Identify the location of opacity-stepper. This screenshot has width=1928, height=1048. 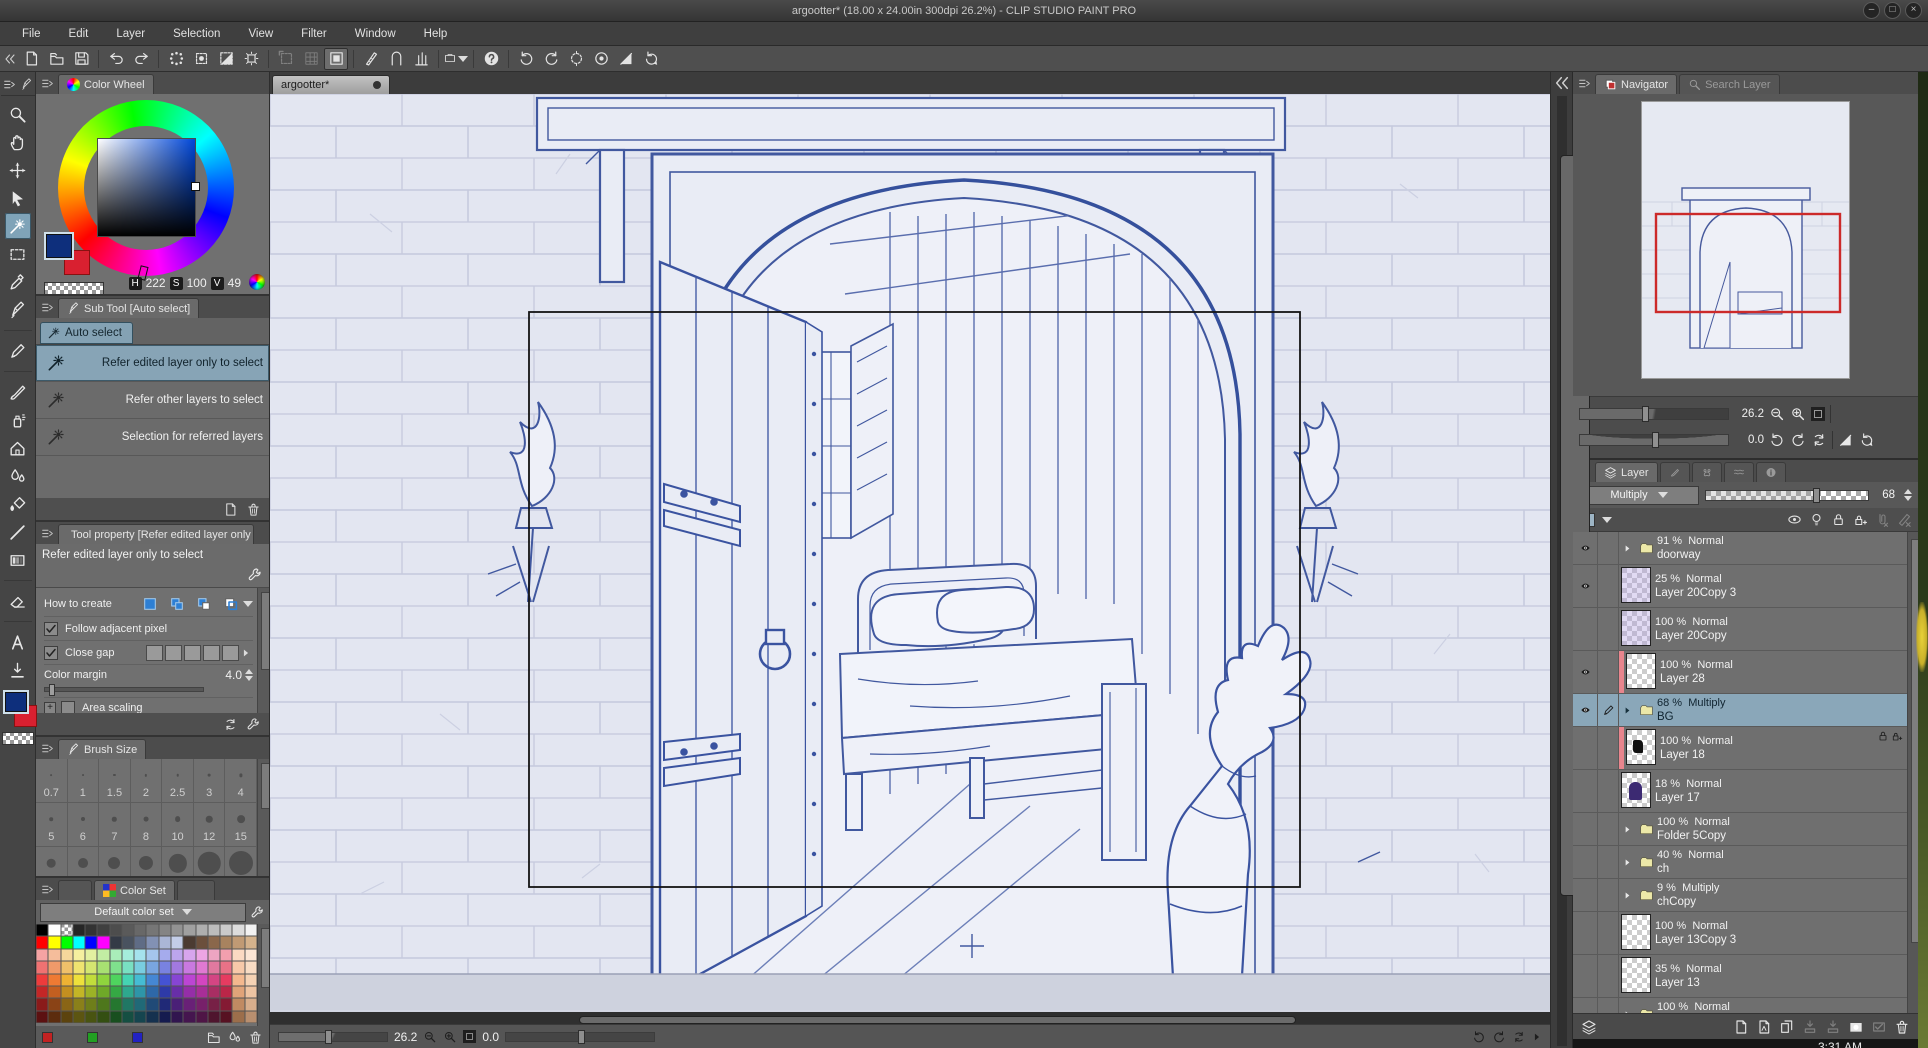
(1908, 495).